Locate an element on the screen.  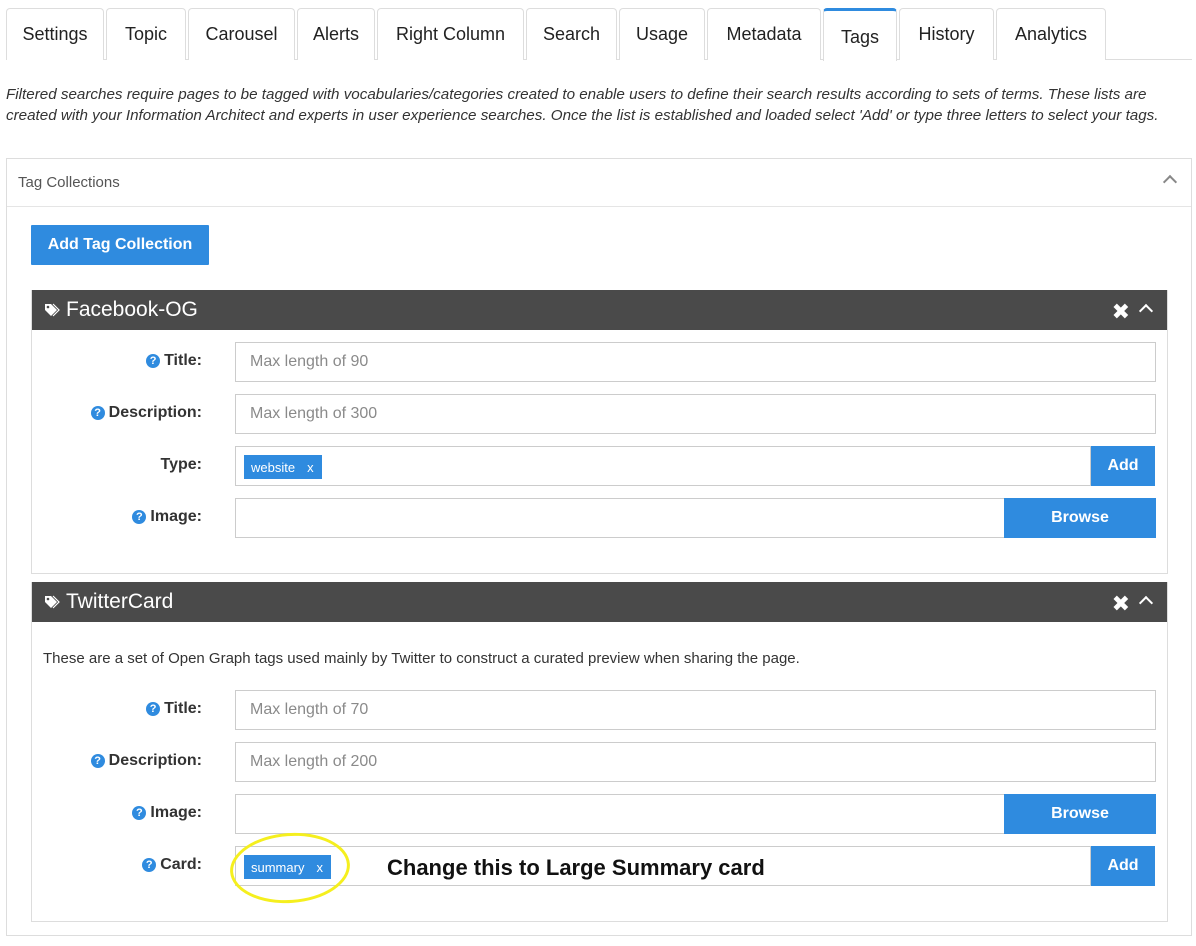
tab-label: Search is located at coordinates (571, 34).